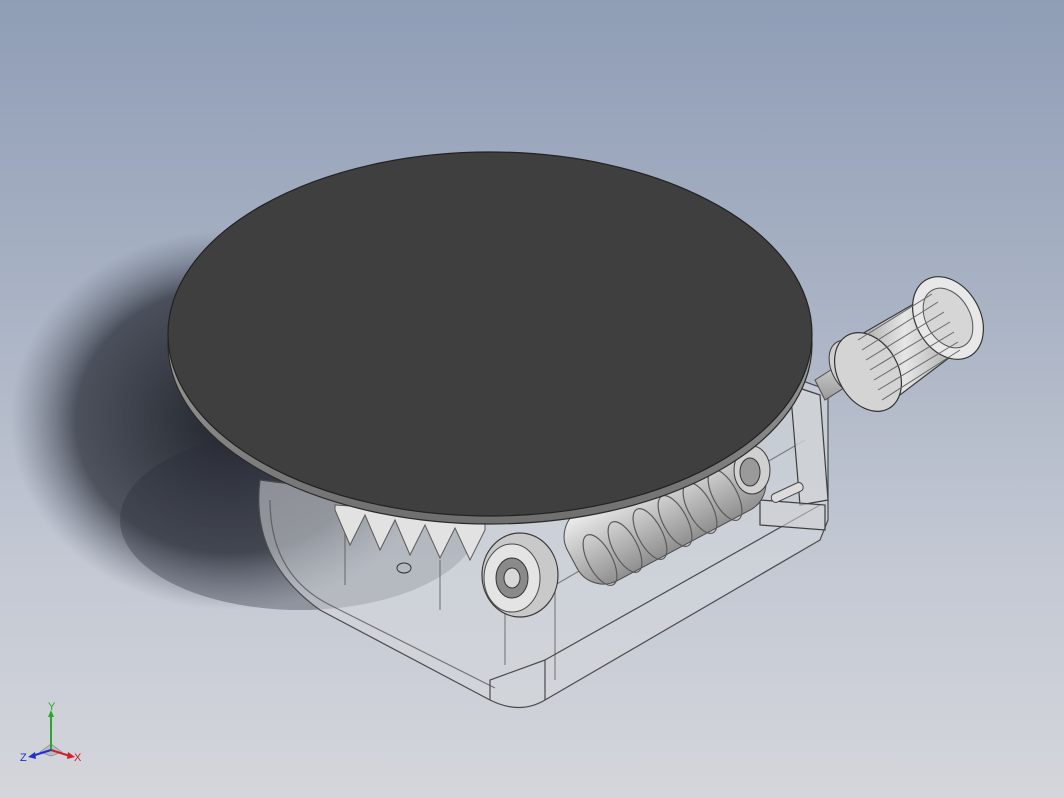 This screenshot has width=1064, height=798. Describe the element at coordinates (23, 758) in the screenshot. I see `z-axis-label: Z` at that location.